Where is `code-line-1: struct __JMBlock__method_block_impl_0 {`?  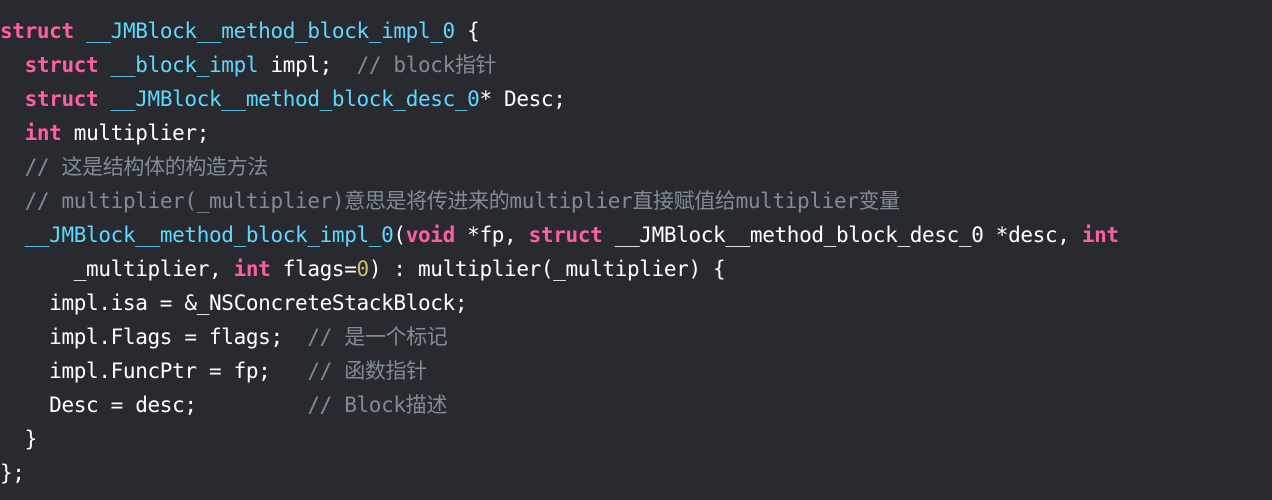
code-line-1: struct __JMBlock__method_block_impl_0 { is located at coordinates (636, 31).